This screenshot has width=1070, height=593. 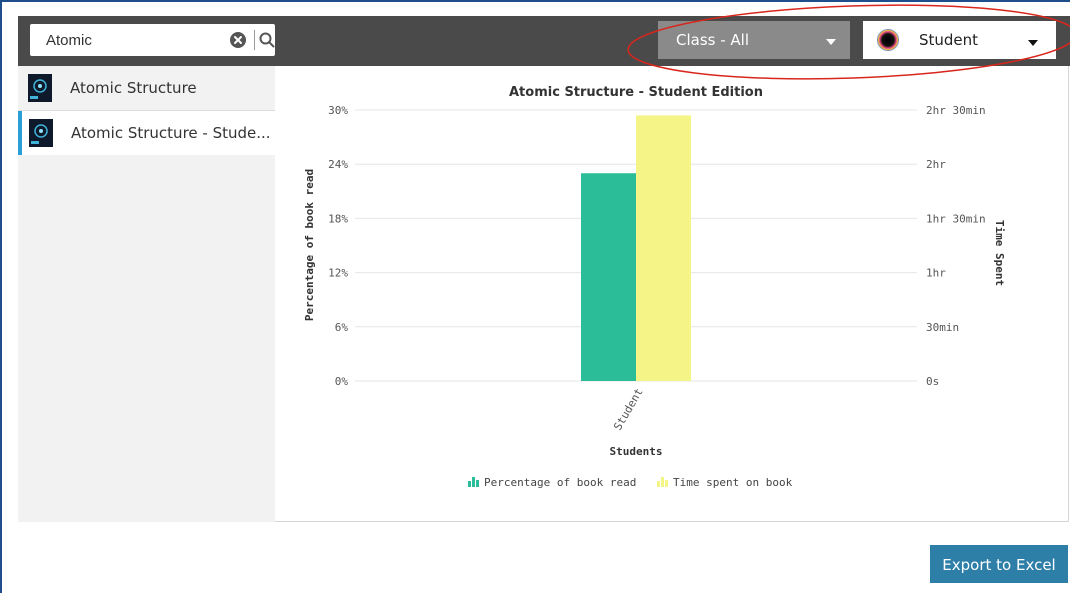 What do you see at coordinates (338, 246) in the screenshot?
I see `chart-left-axis: 0% 6% 12% 18% 24% 30%` at bounding box center [338, 246].